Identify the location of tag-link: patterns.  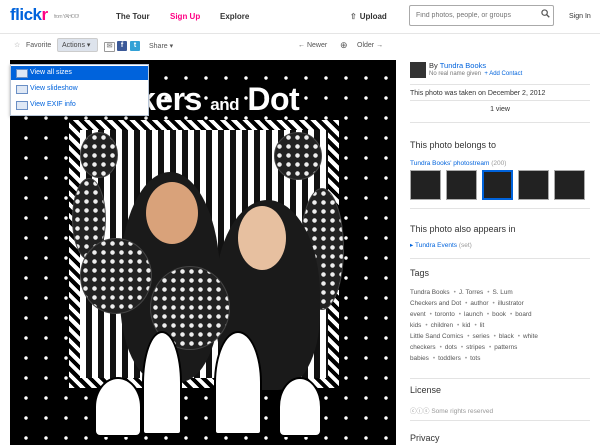
(505, 347).